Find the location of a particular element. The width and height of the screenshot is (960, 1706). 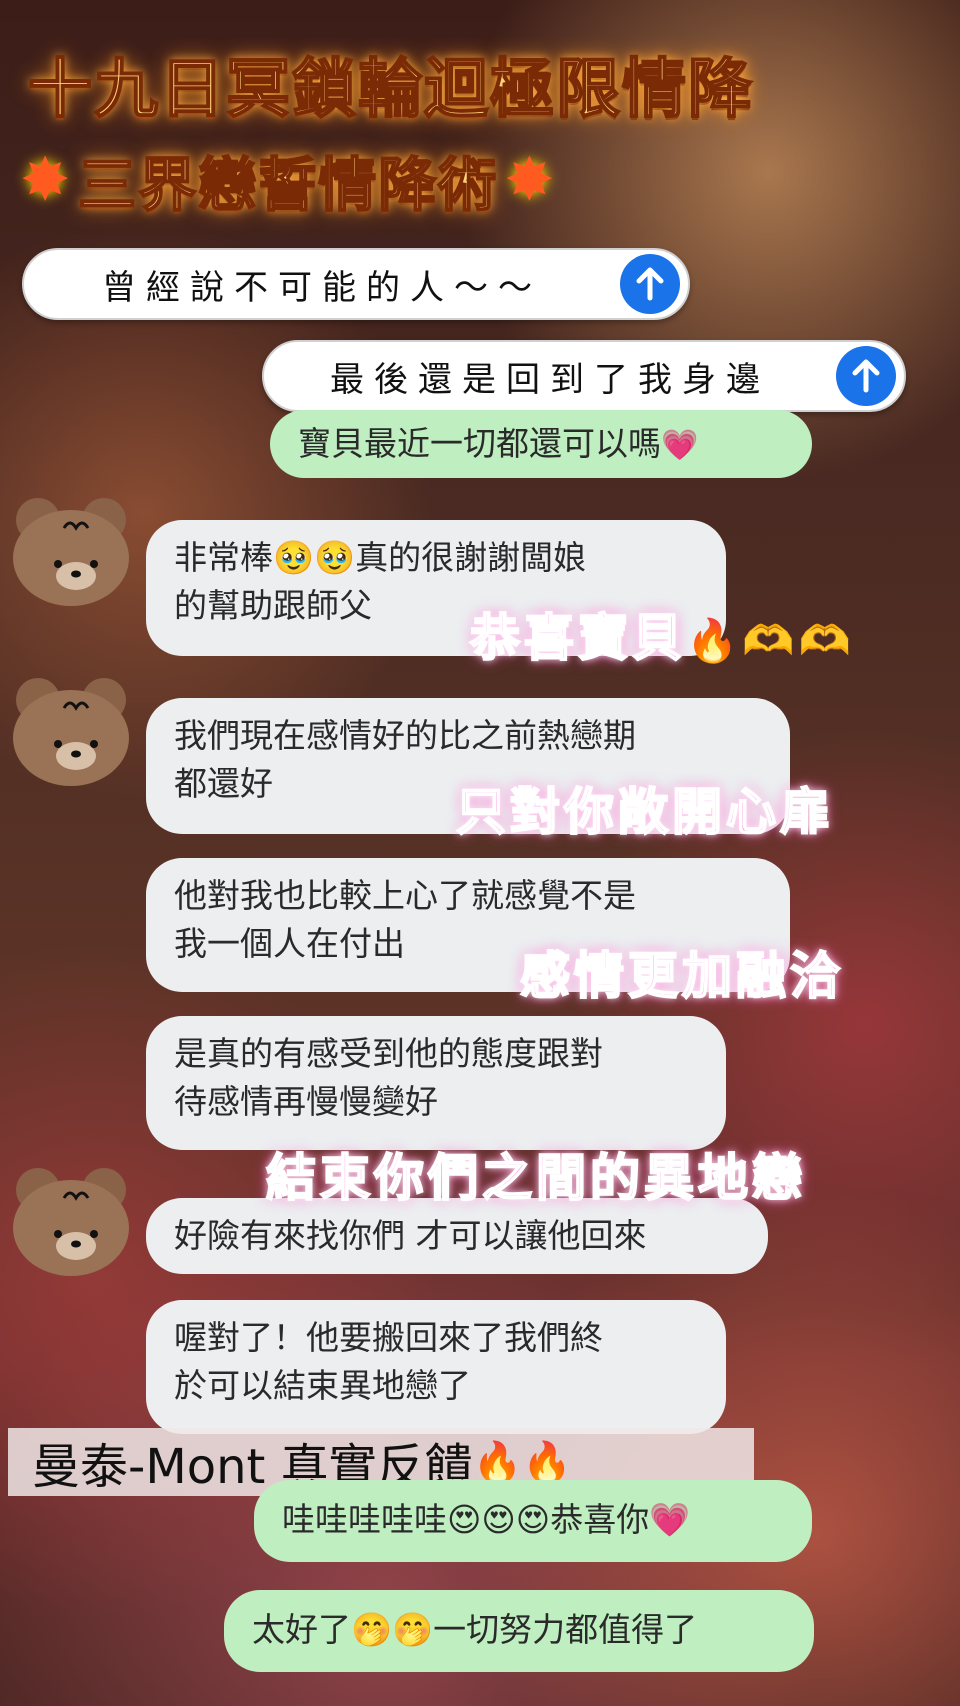

chat-bubble-line: 於可以結束異地戀了 is located at coordinates (322, 1385).